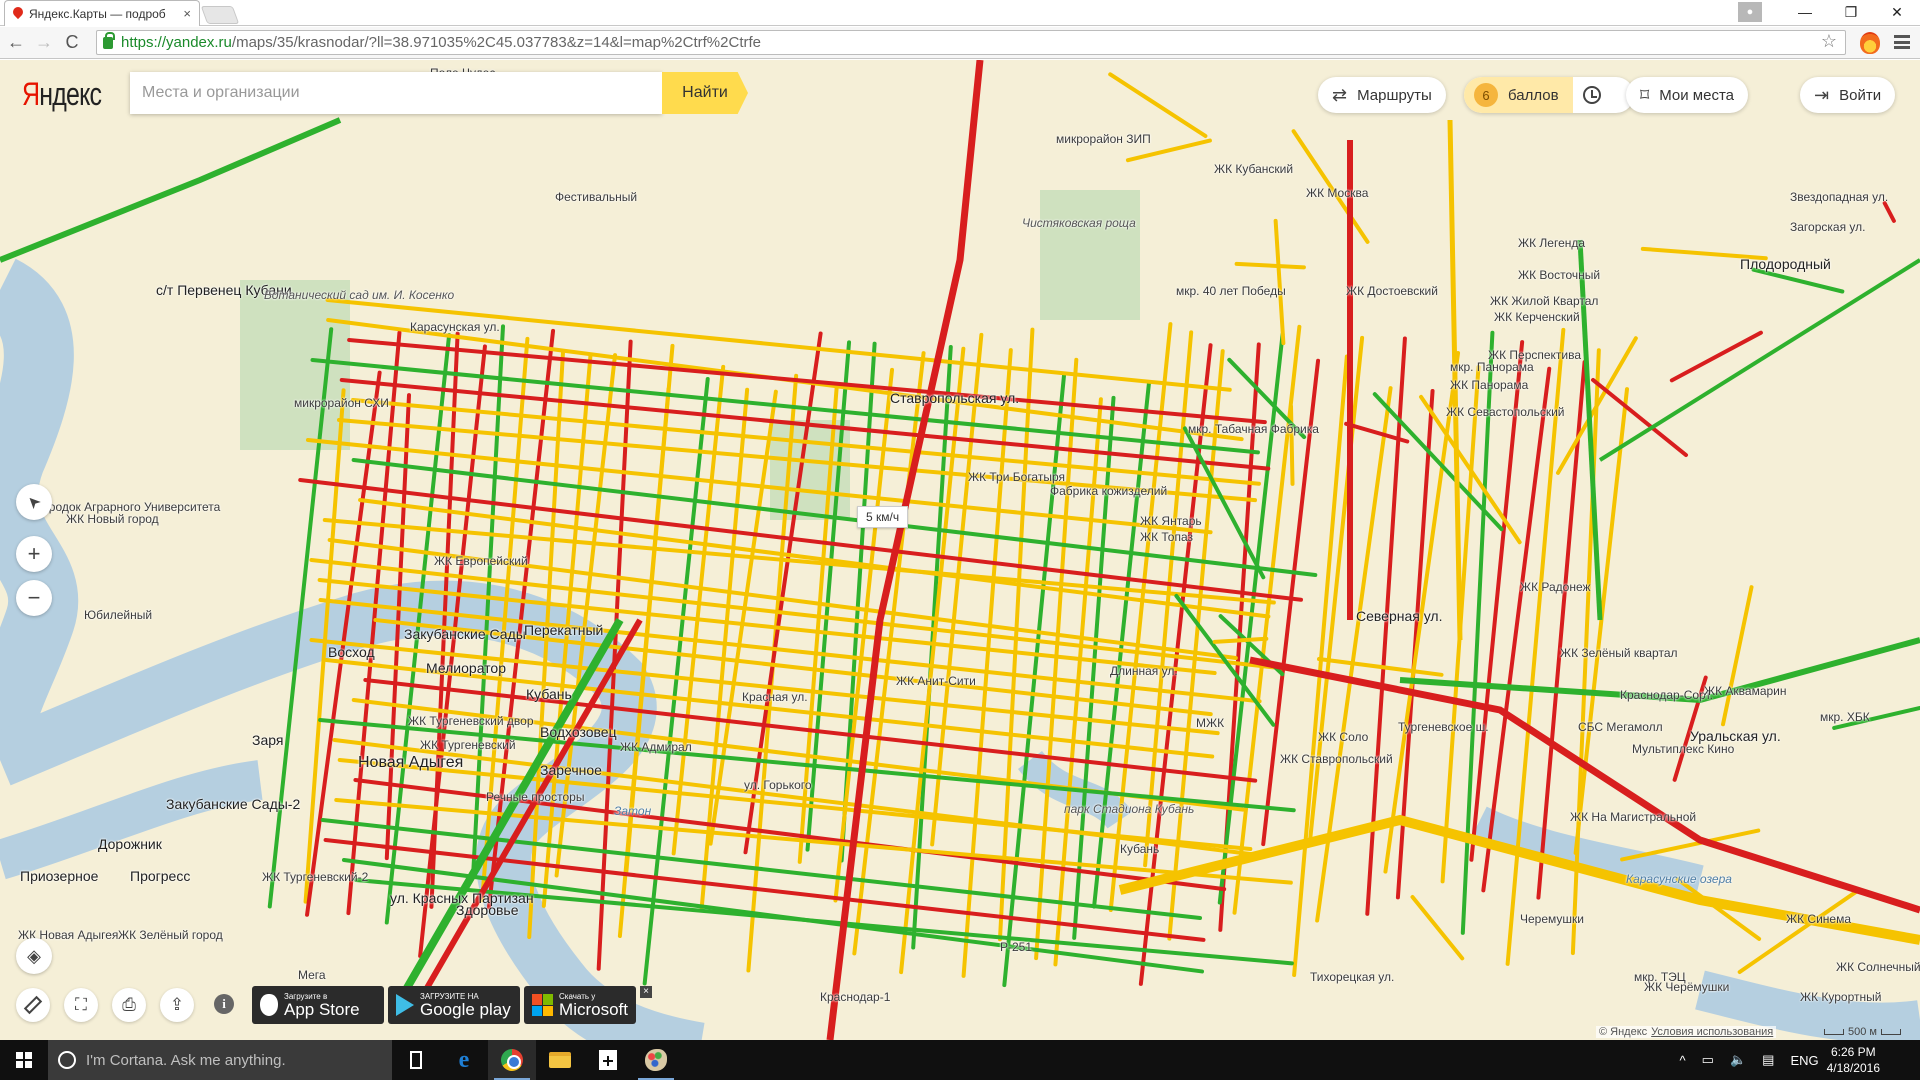 The width and height of the screenshot is (1920, 1080). I want to click on map-label: мкр. Панорама, so click(1492, 367).